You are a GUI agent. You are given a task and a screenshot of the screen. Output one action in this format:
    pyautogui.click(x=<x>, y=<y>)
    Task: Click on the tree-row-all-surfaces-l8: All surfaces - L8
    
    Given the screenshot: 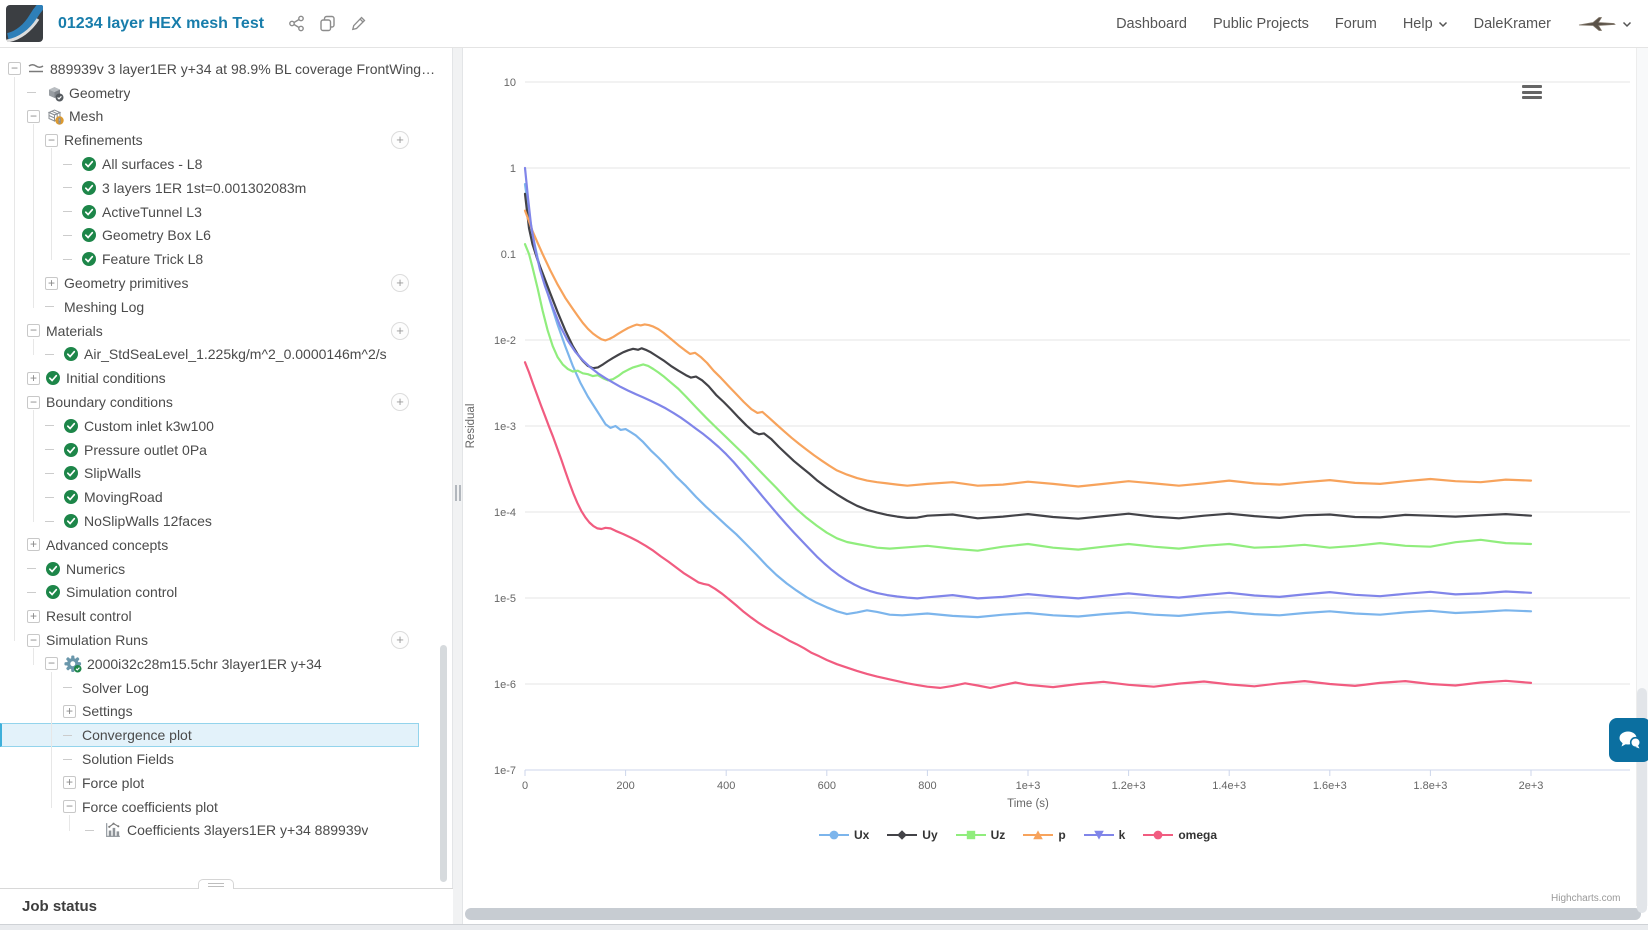 What is the action you would take?
    pyautogui.click(x=218, y=164)
    